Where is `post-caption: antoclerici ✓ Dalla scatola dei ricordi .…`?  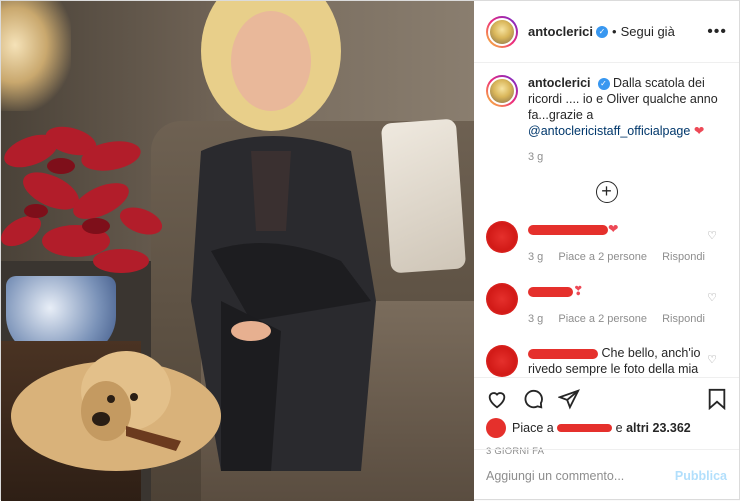 post-caption: antoclerici ✓ Dalla scatola dei ricordi .… is located at coordinates (606, 107).